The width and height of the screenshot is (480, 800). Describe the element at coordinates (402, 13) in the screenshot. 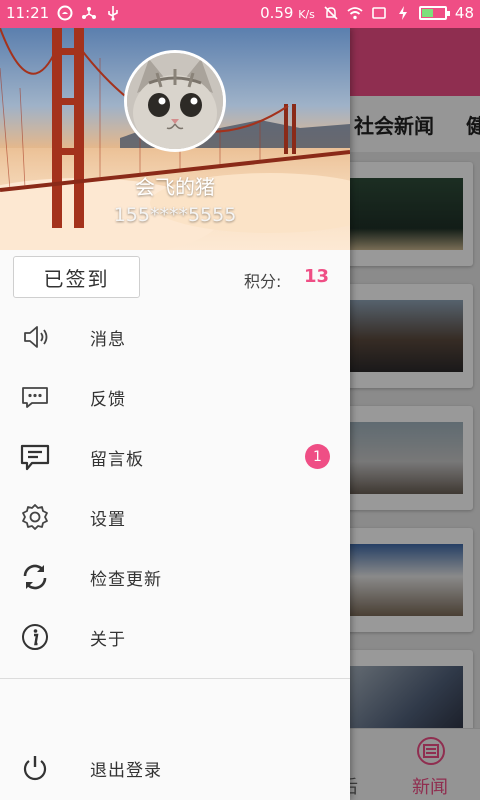

I see `charging-icon` at that location.